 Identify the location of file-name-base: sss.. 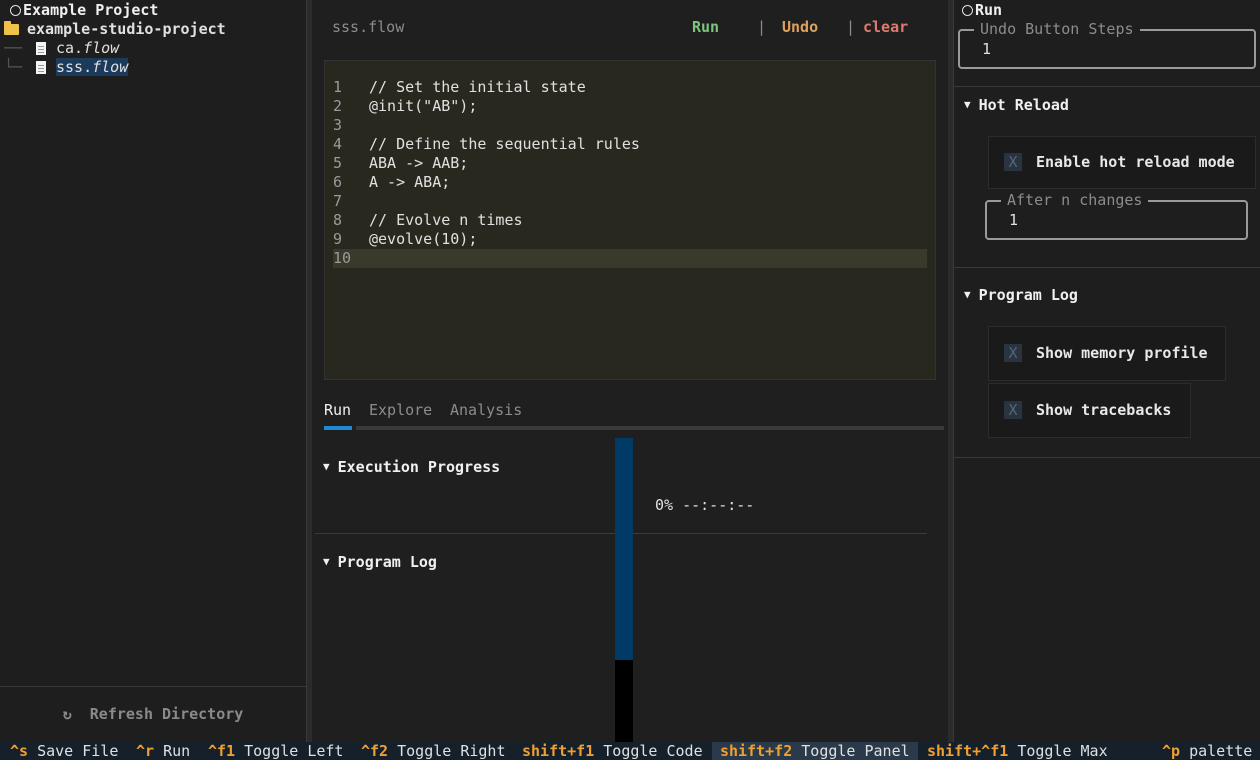
(74, 67).